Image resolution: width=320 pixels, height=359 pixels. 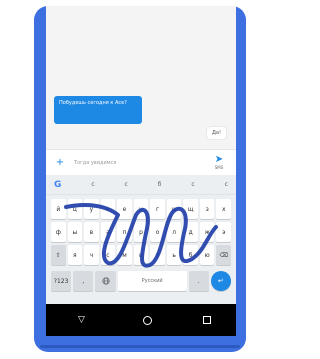 What do you see at coordinates (207, 255) in the screenshot?
I see `key: ю` at bounding box center [207, 255].